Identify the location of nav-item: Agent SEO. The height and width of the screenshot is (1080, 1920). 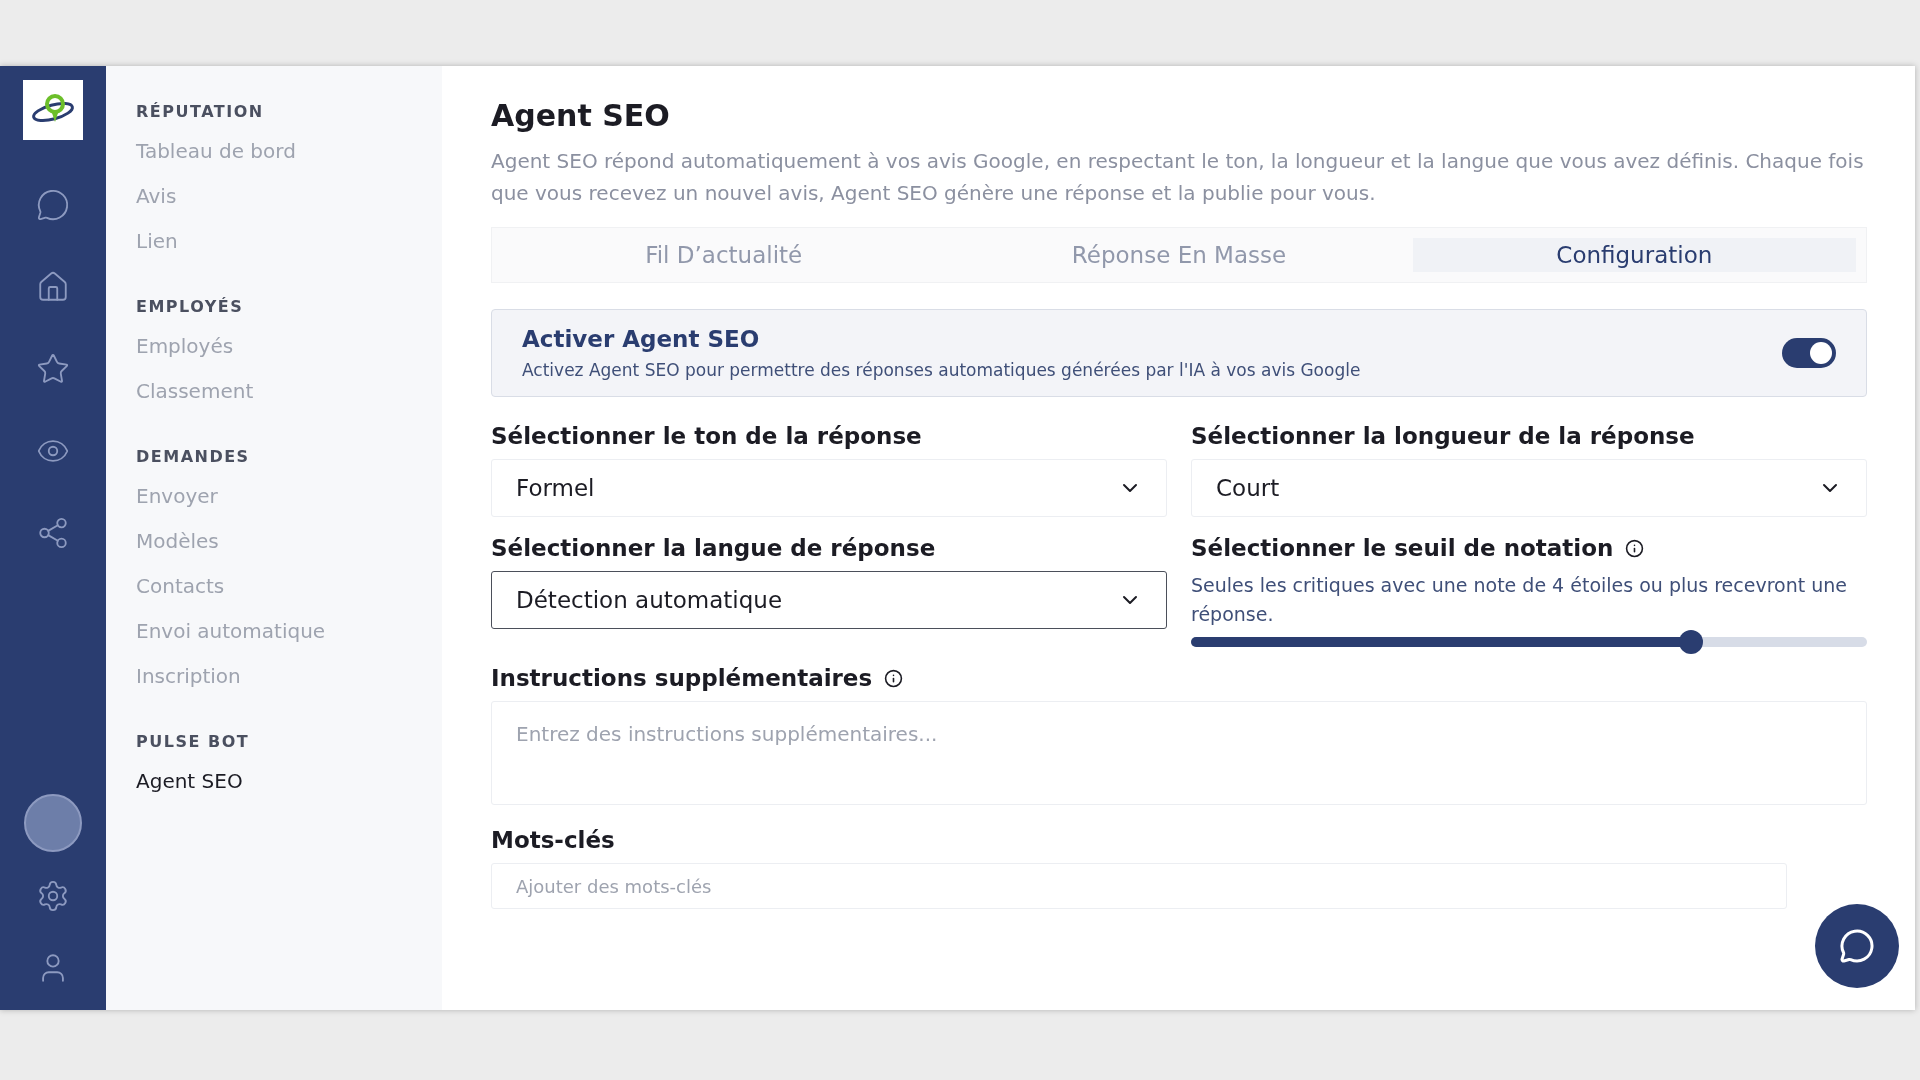
(289, 781).